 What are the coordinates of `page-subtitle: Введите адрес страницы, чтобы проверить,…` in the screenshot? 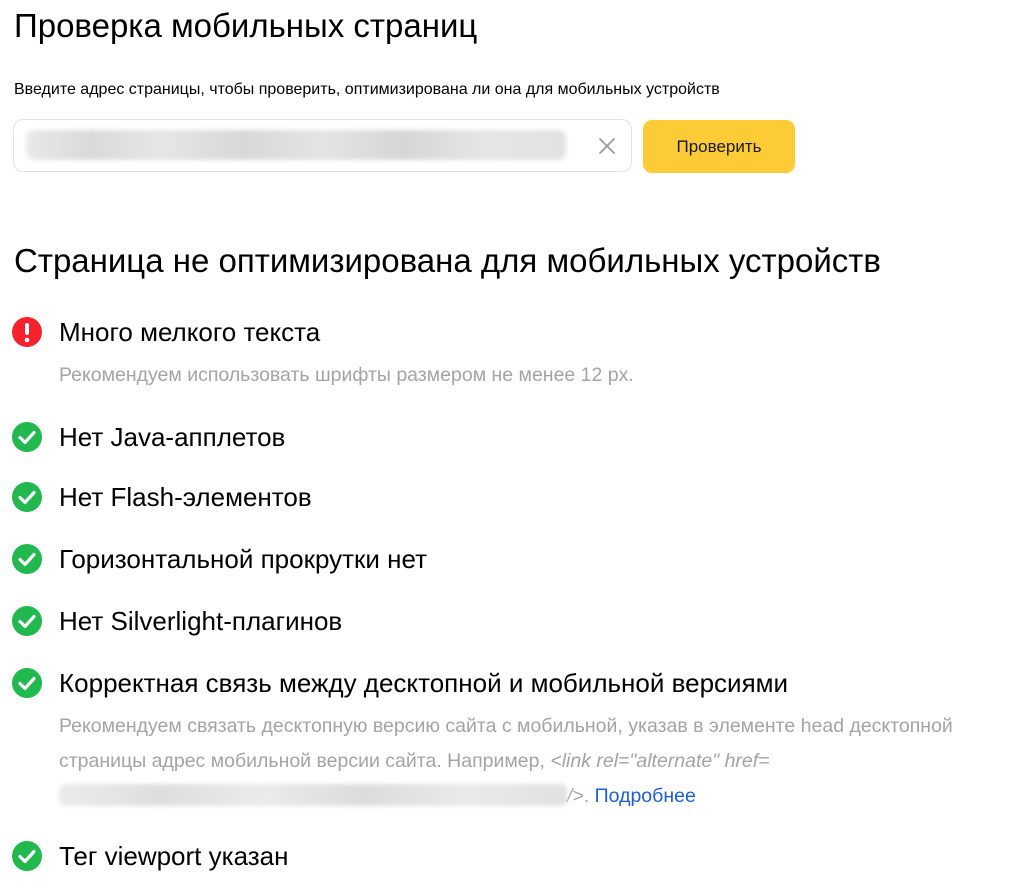 It's located at (367, 89).